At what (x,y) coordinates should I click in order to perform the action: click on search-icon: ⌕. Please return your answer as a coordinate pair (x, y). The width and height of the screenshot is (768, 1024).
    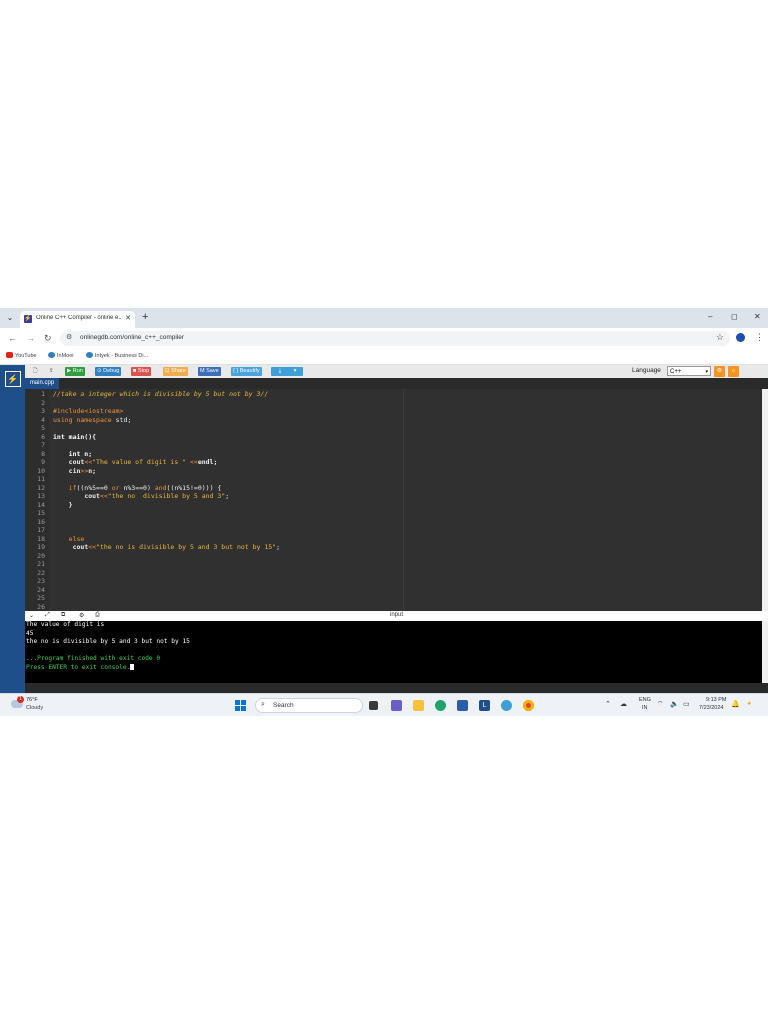
    Looking at the image, I should click on (263, 704).